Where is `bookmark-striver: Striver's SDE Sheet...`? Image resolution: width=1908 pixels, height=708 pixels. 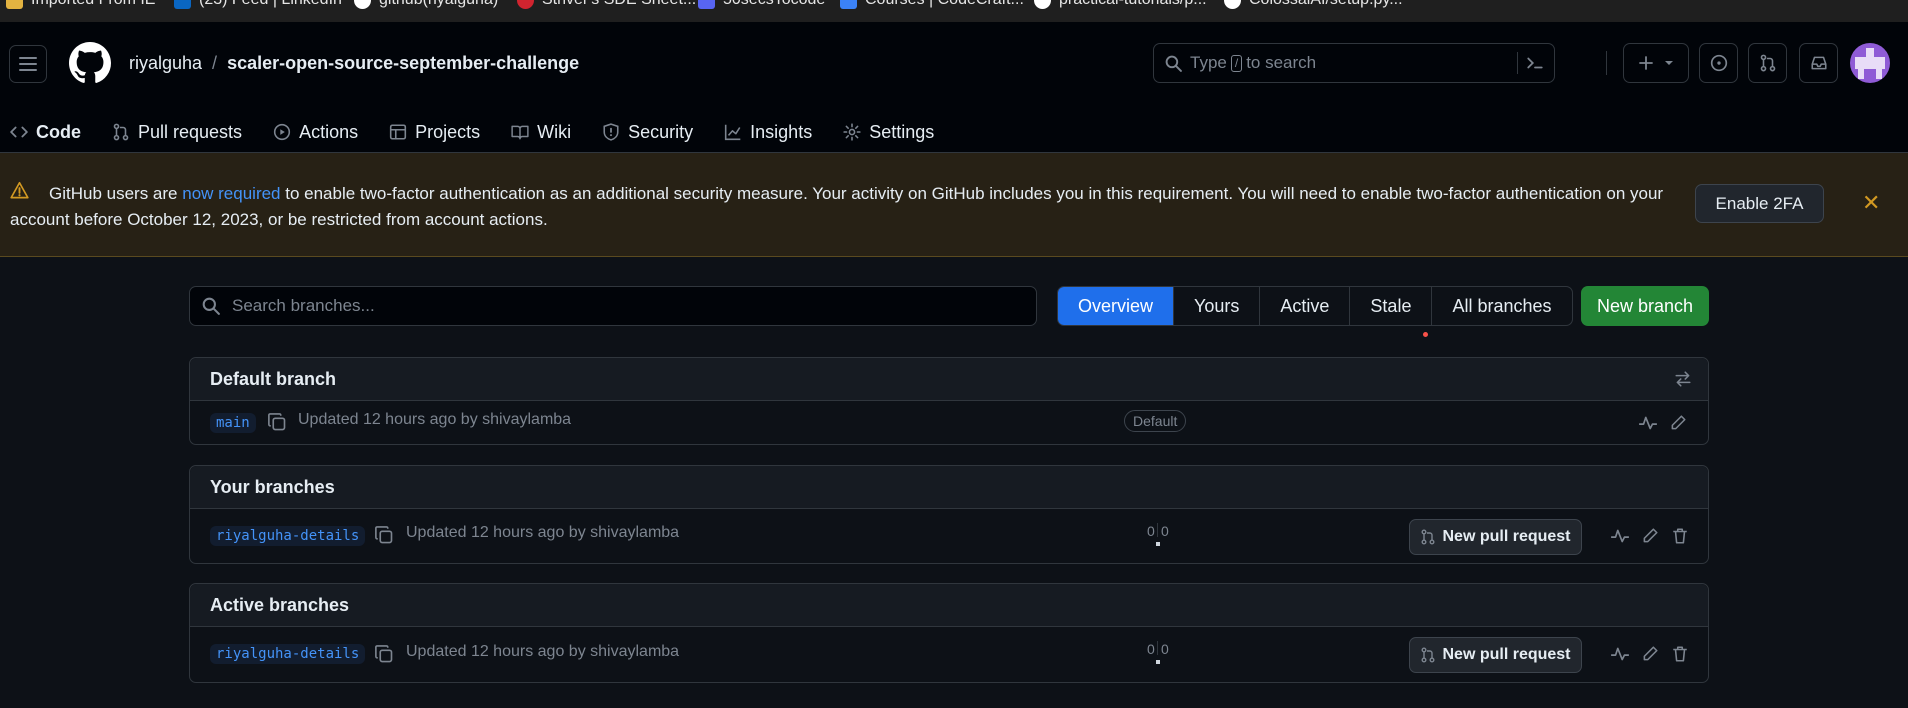 bookmark-striver: Striver's SDE Sheet... is located at coordinates (606, 4).